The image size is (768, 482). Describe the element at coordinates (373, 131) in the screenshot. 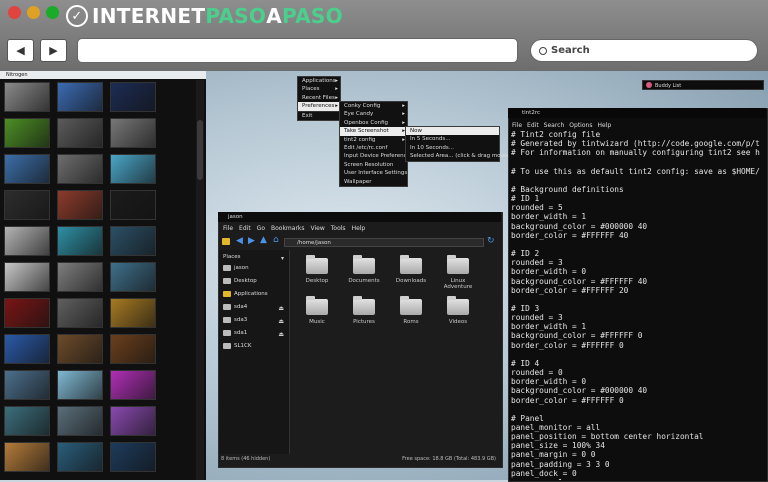

I see `menu-item-take-screenshot: Take Screenshot ▸` at that location.